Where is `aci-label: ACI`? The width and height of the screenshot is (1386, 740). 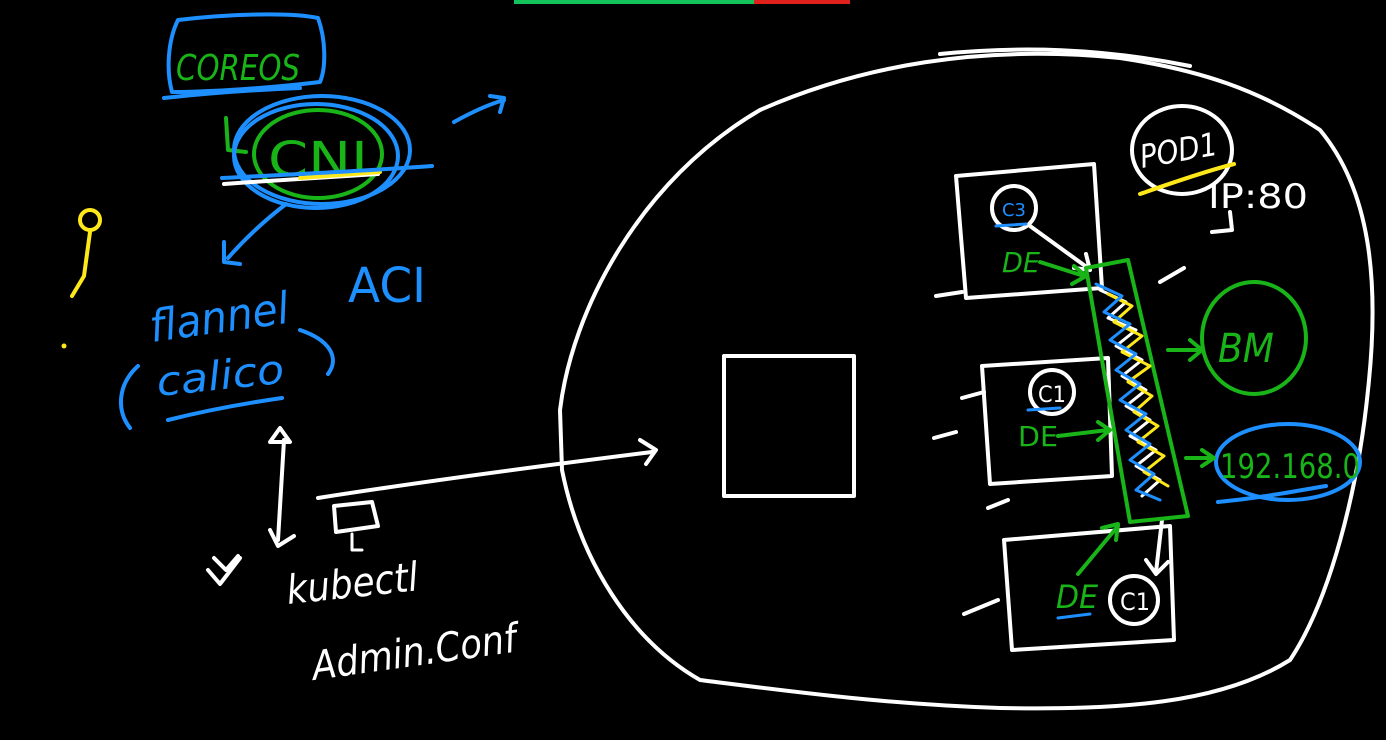
aci-label: ACI is located at coordinates (387, 286).